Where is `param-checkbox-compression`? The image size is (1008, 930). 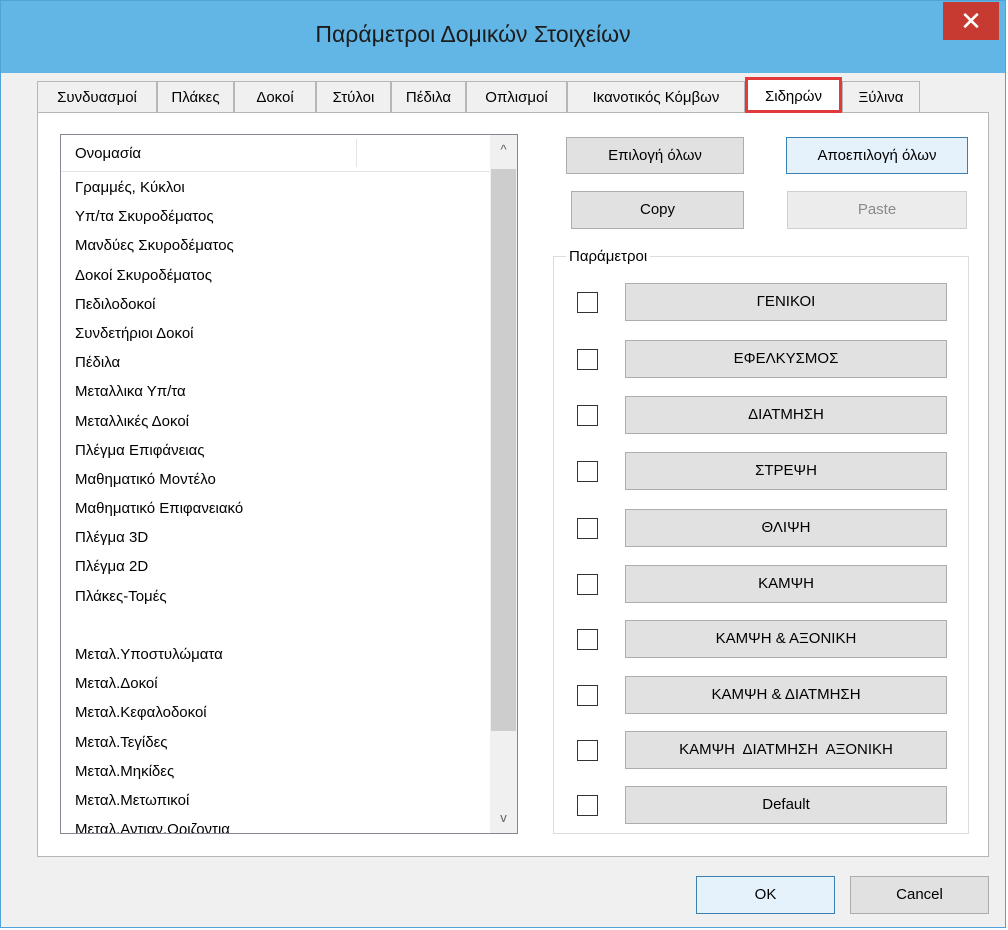 param-checkbox-compression is located at coordinates (587, 528).